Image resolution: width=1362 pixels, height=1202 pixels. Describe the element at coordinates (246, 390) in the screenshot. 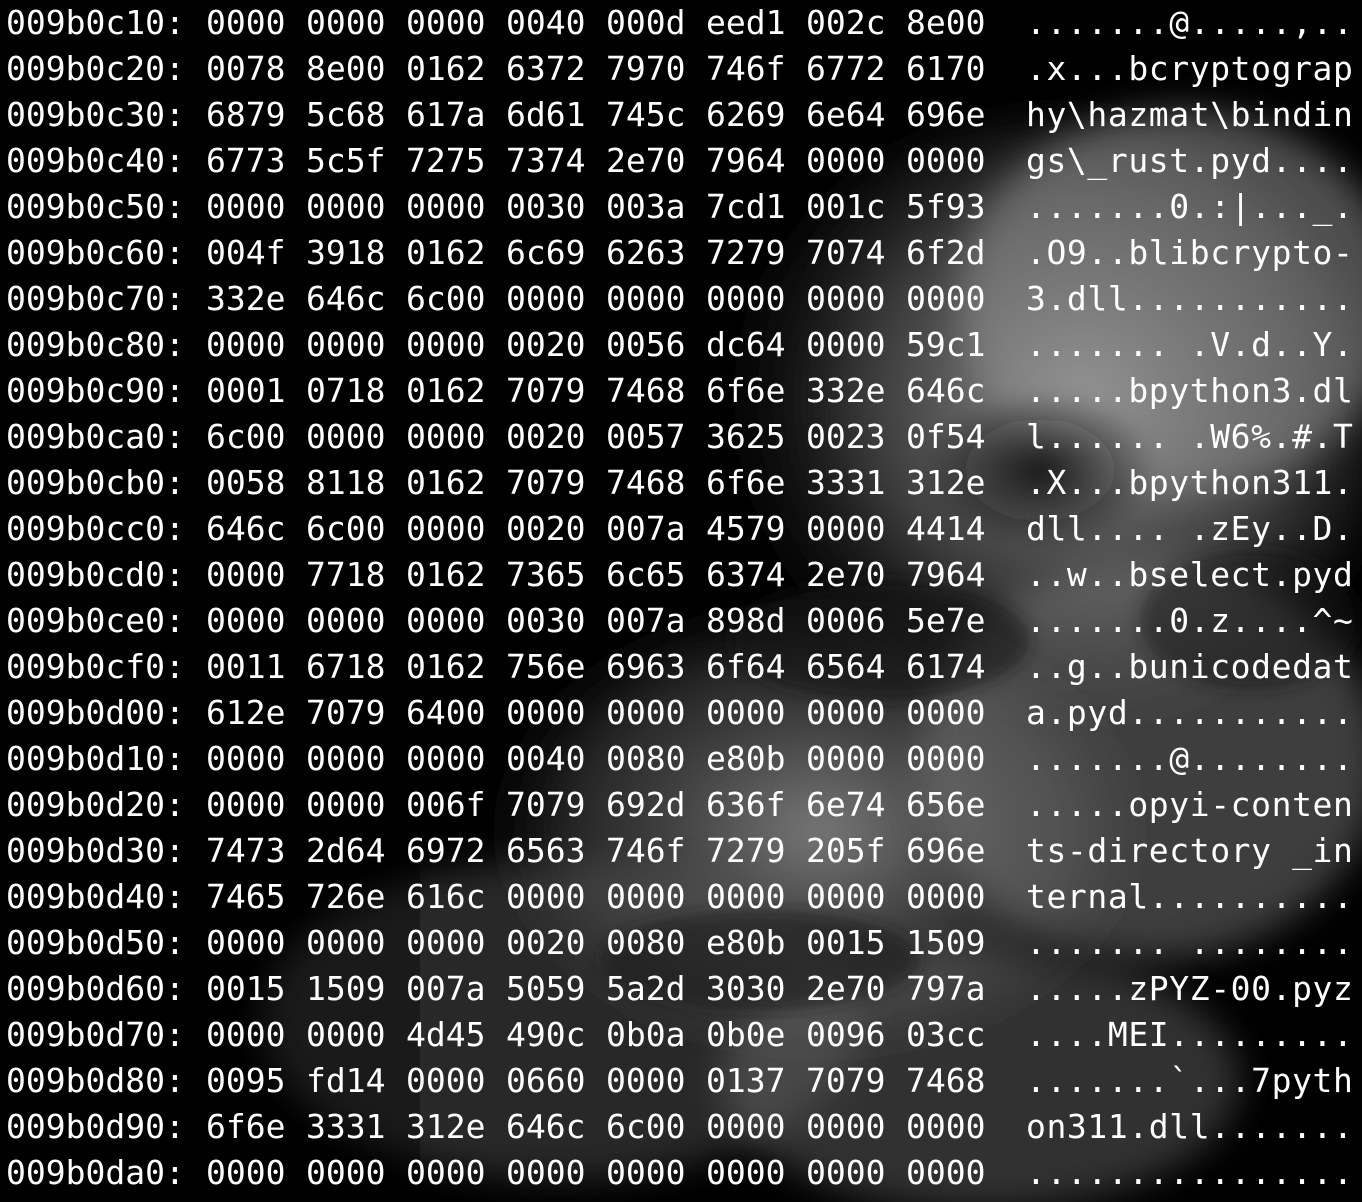

I see `hex-word: 0001` at that location.